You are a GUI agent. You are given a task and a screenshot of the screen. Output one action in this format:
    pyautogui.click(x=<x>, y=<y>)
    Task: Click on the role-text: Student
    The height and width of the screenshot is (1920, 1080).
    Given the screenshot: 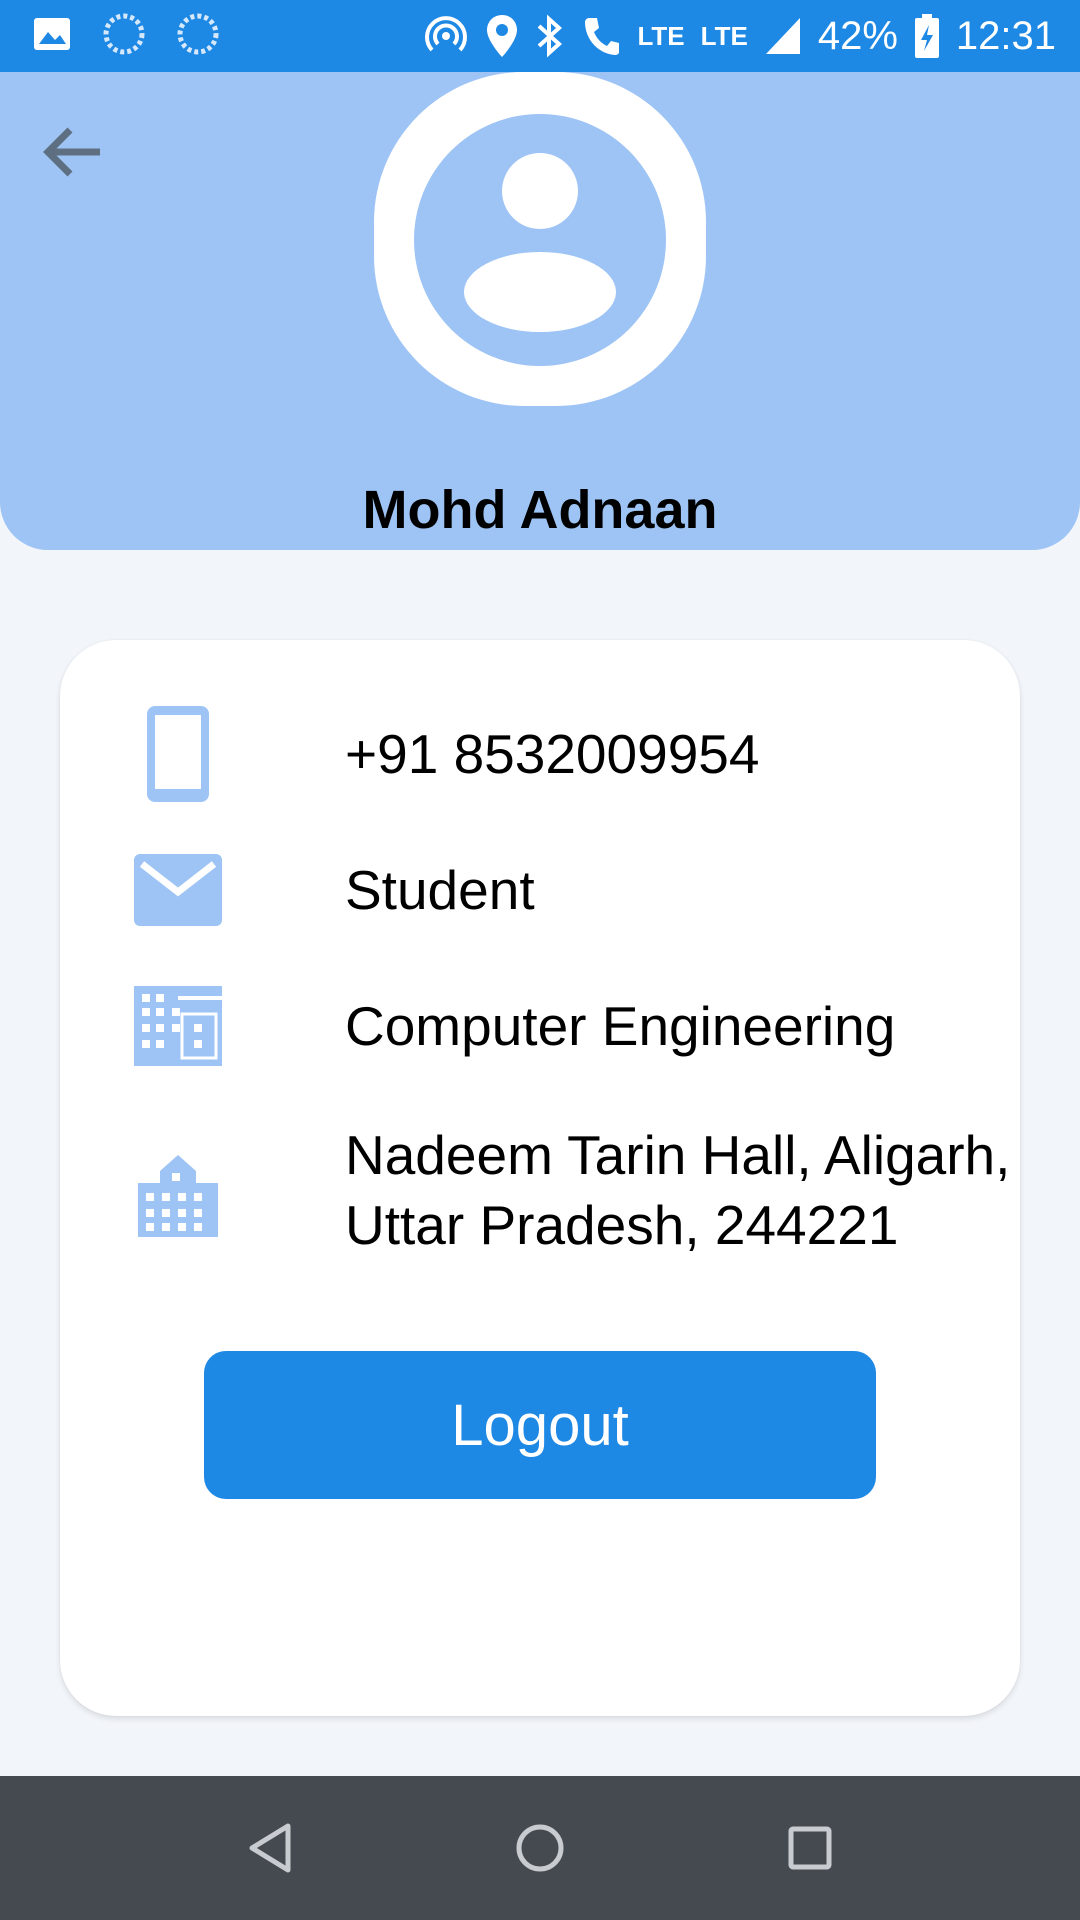 What is the action you would take?
    pyautogui.click(x=440, y=890)
    